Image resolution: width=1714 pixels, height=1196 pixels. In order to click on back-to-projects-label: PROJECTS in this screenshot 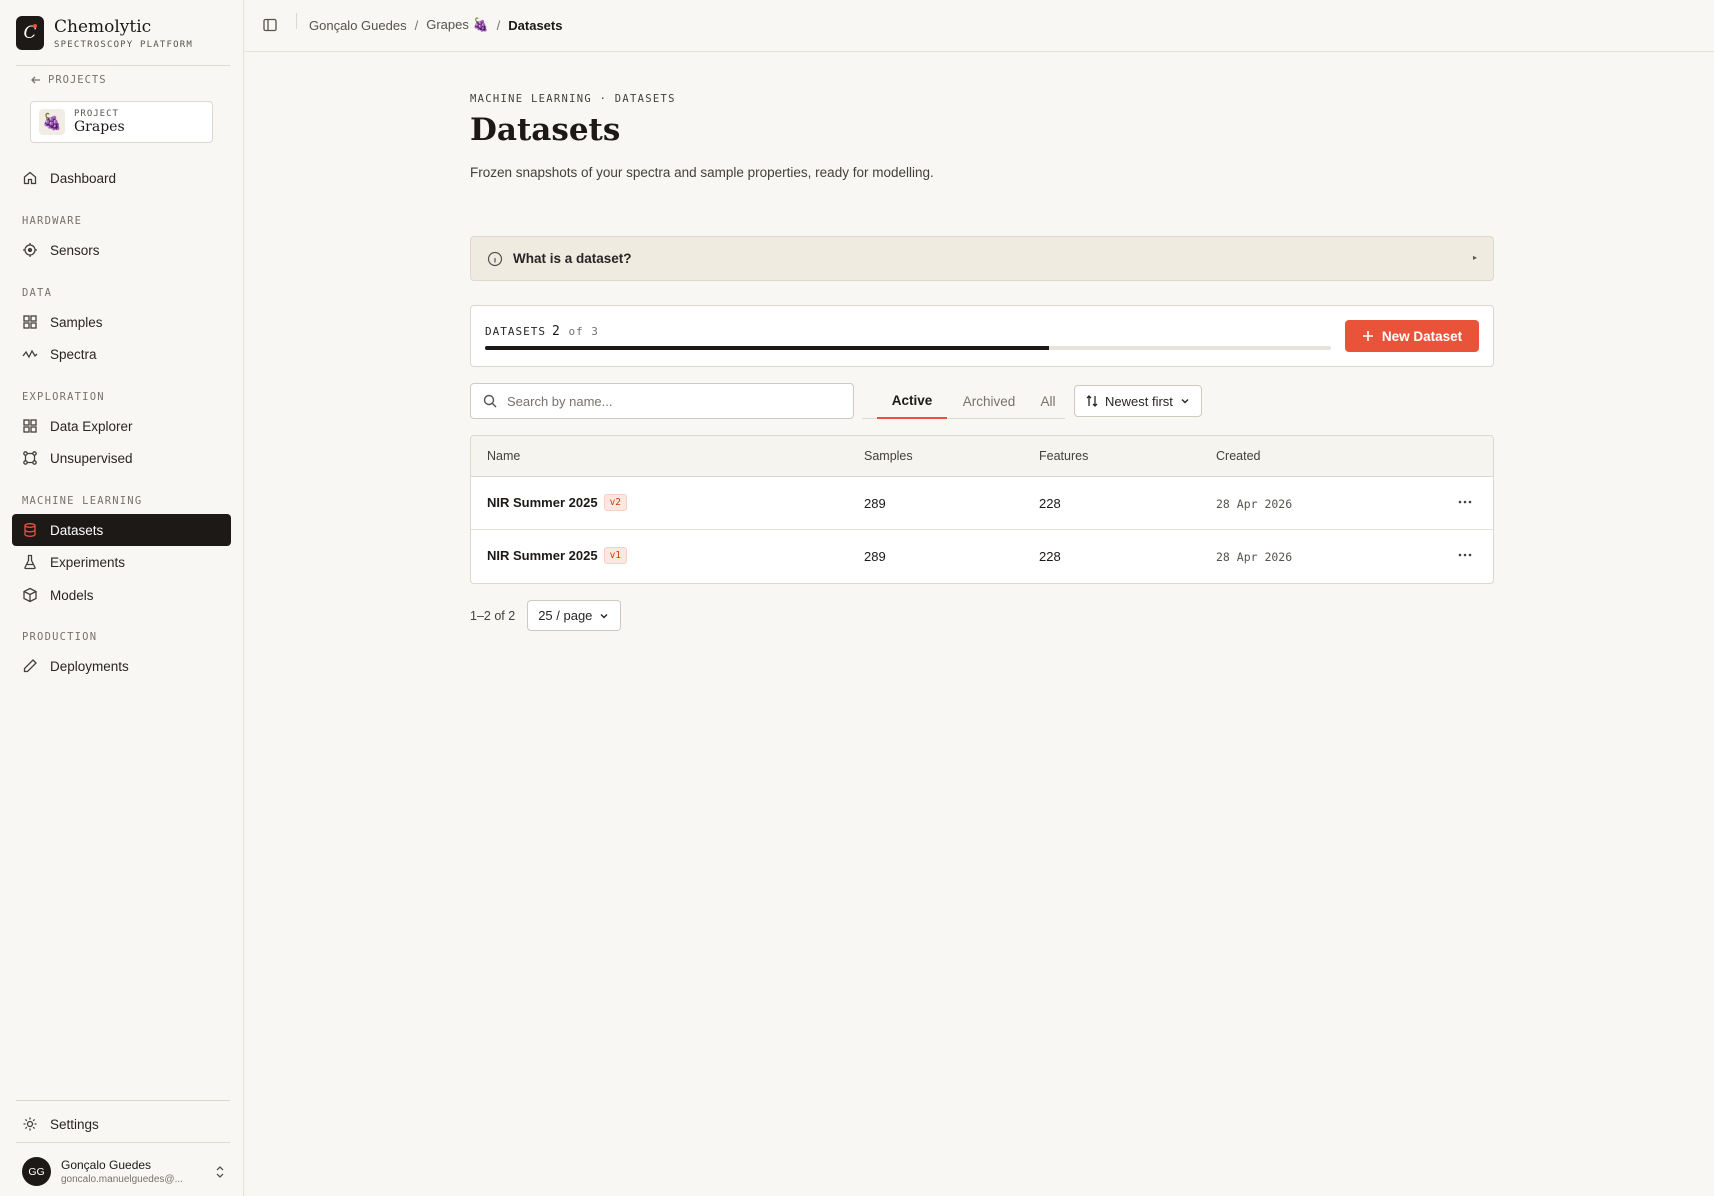, I will do `click(77, 80)`.